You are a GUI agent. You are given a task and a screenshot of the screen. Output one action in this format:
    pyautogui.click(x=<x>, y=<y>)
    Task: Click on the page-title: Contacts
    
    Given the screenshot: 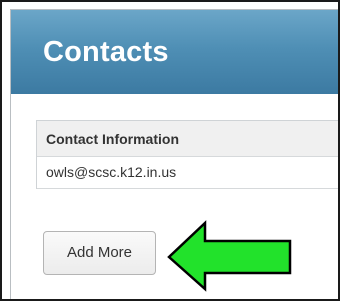 What is the action you would take?
    pyautogui.click(x=106, y=52)
    